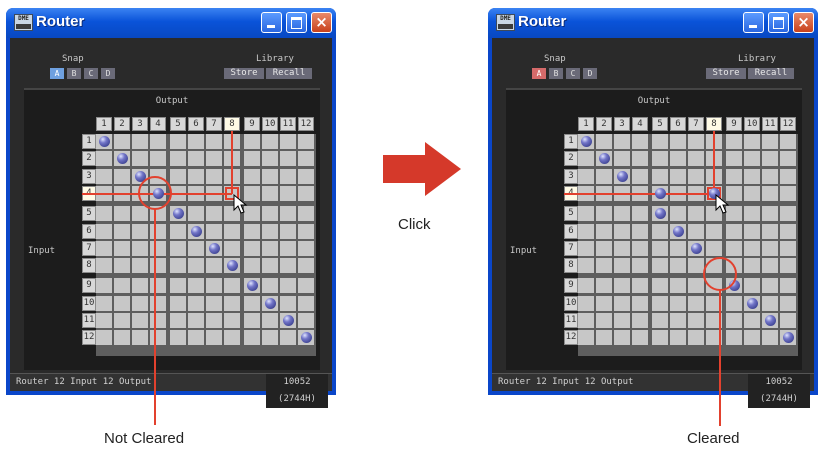 This screenshot has height=457, width=825. What do you see at coordinates (91, 73) in the screenshot?
I see `snap-button-c: C` at bounding box center [91, 73].